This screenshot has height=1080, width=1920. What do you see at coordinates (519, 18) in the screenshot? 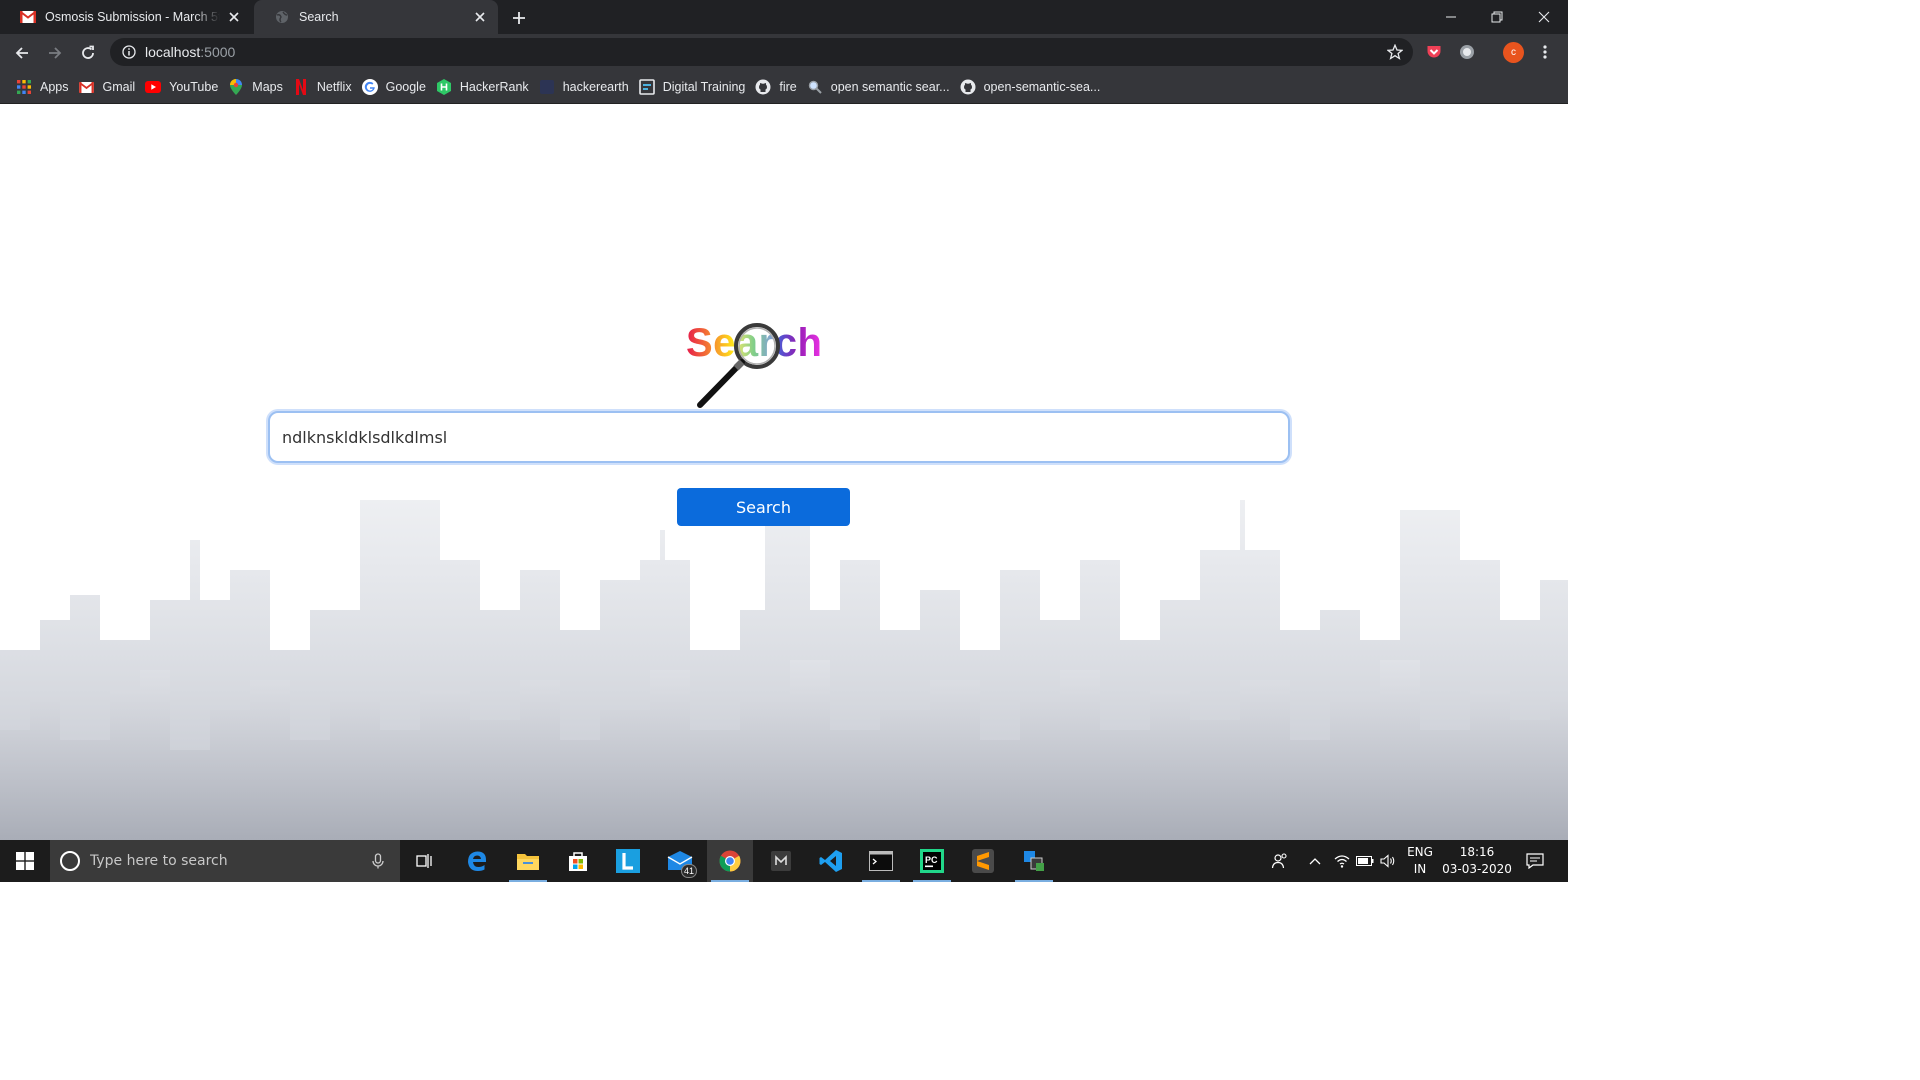
I see `new-tab-button` at bounding box center [519, 18].